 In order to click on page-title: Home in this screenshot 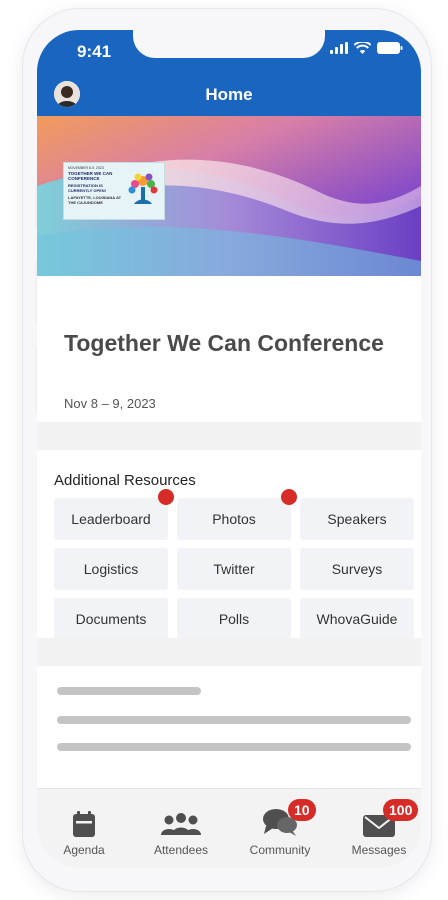, I will do `click(229, 94)`.